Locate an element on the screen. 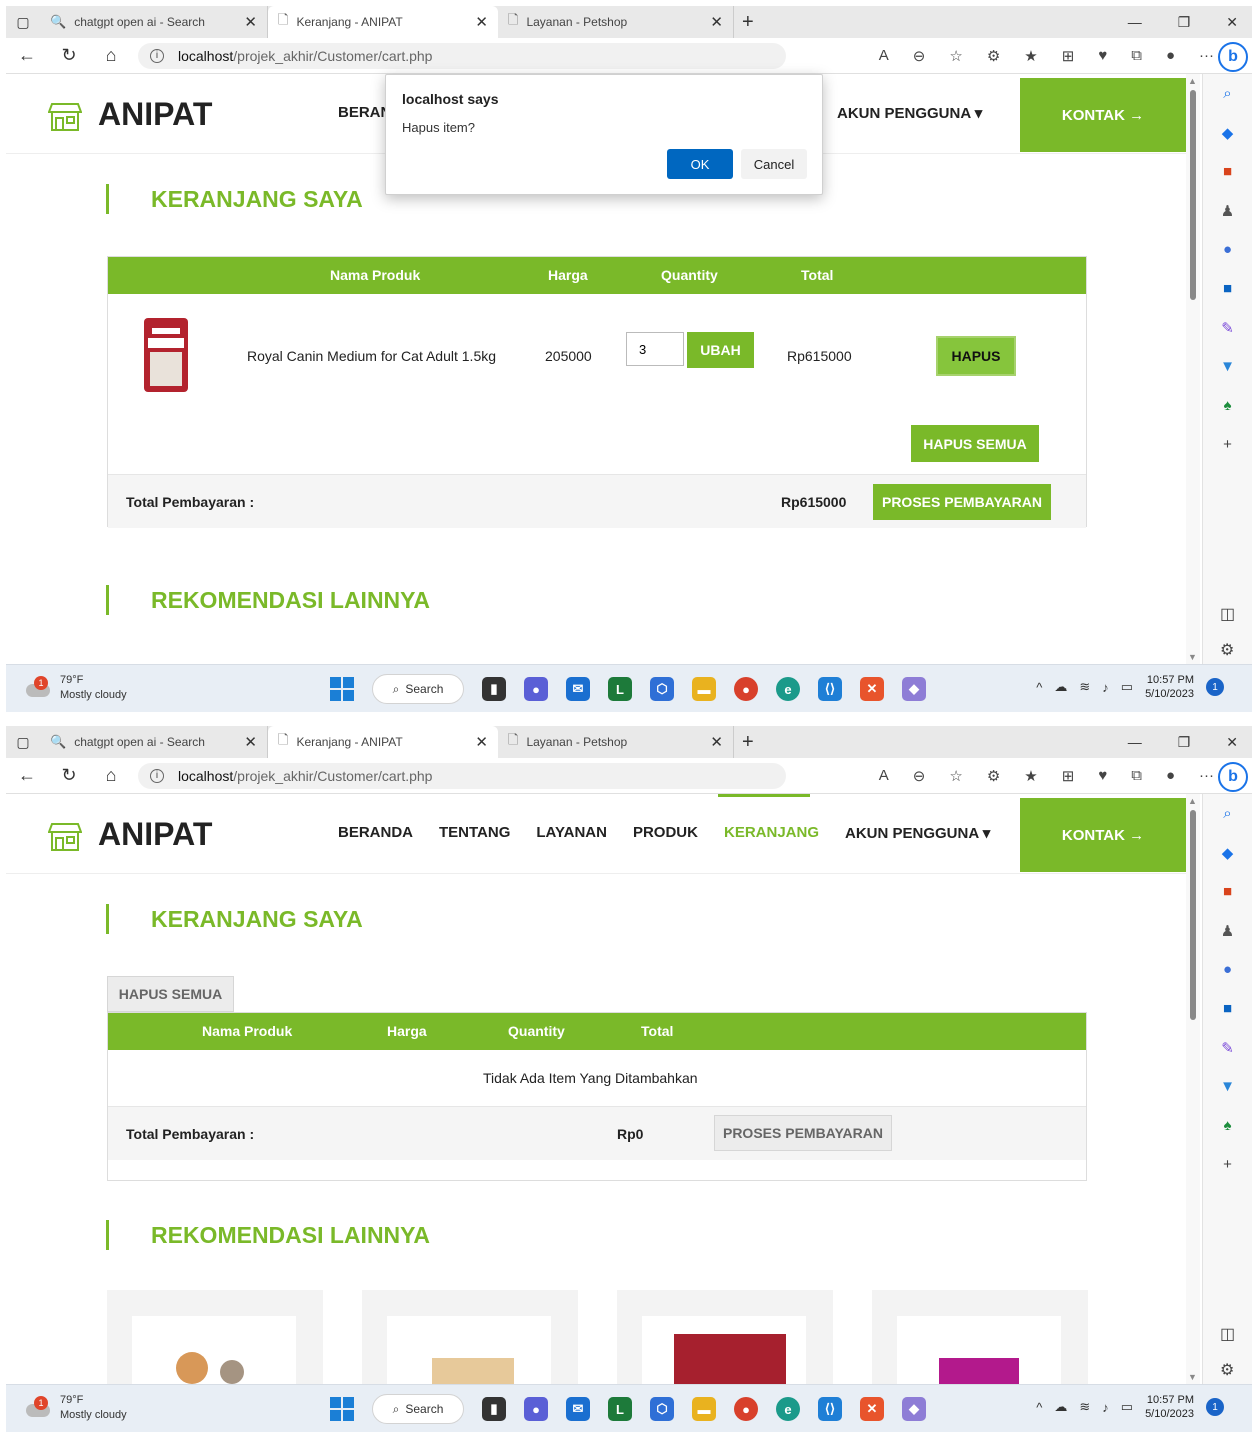 The width and height of the screenshot is (1258, 1432). settings-icon: ⚙ is located at coordinates (1227, 650).